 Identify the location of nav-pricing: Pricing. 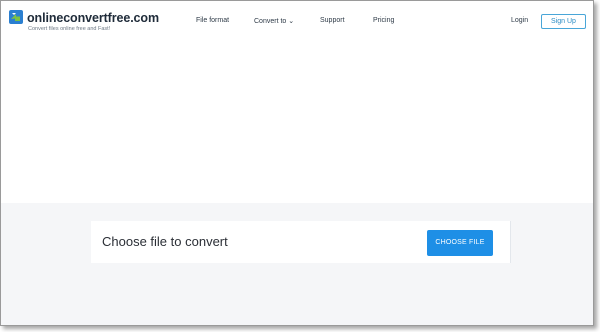
(383, 20).